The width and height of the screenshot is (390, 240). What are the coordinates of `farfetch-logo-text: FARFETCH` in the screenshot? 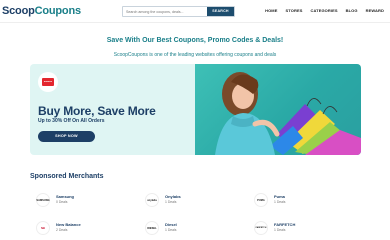 It's located at (261, 228).